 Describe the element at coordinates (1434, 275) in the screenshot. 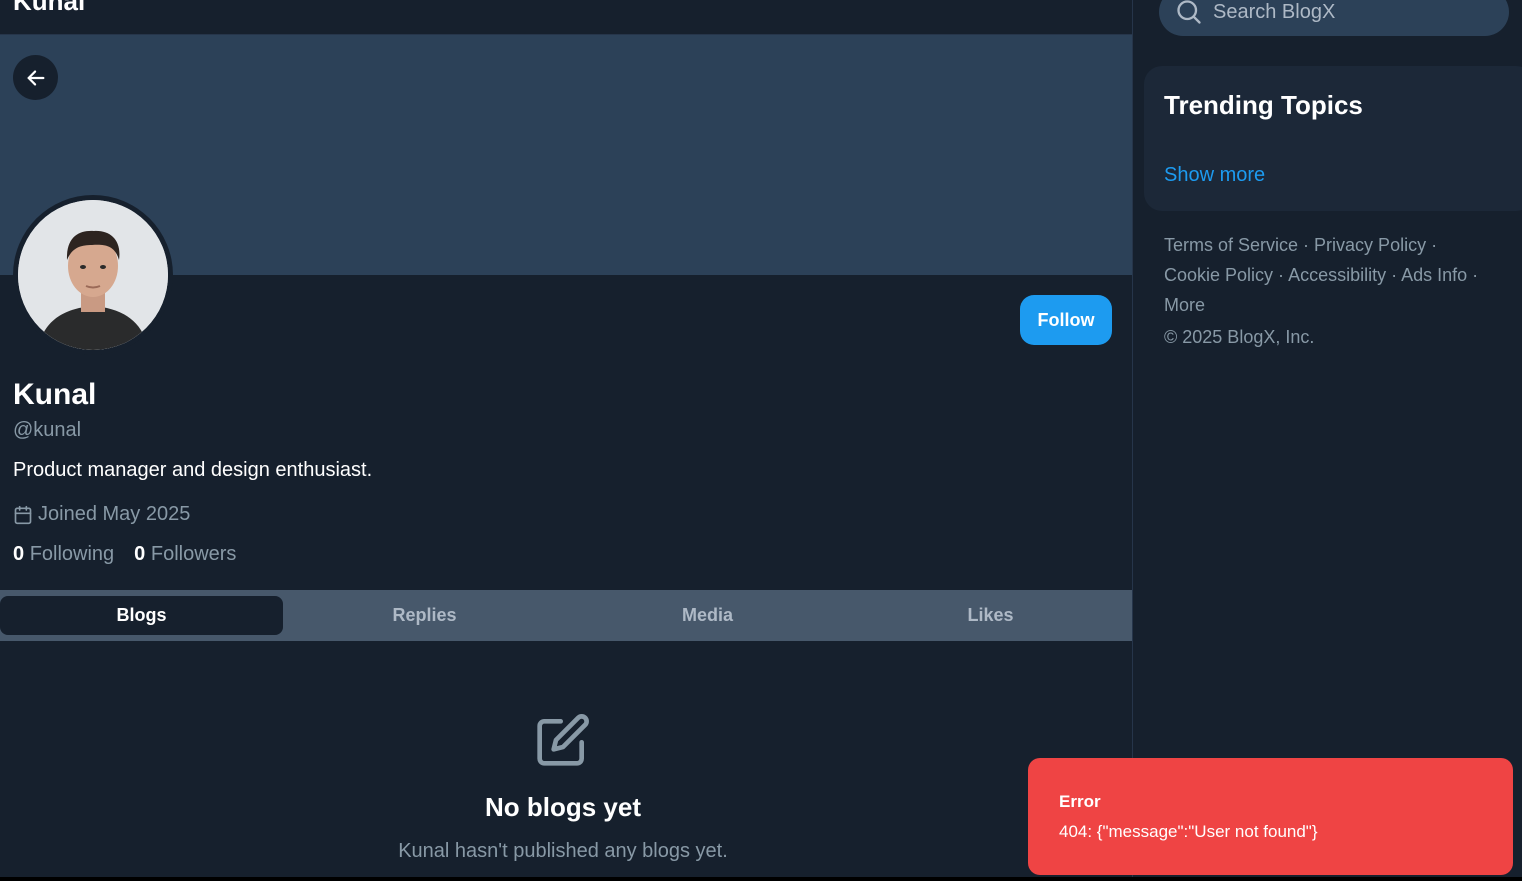

I see `ads-info-link: Ads Info` at that location.